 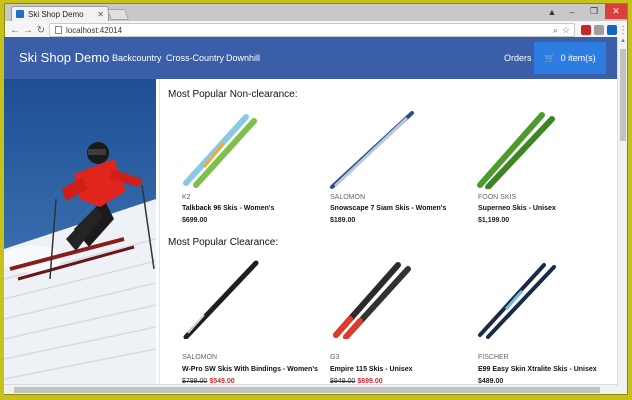 I want to click on product-card: FOON SKIS, so click(x=540, y=156).